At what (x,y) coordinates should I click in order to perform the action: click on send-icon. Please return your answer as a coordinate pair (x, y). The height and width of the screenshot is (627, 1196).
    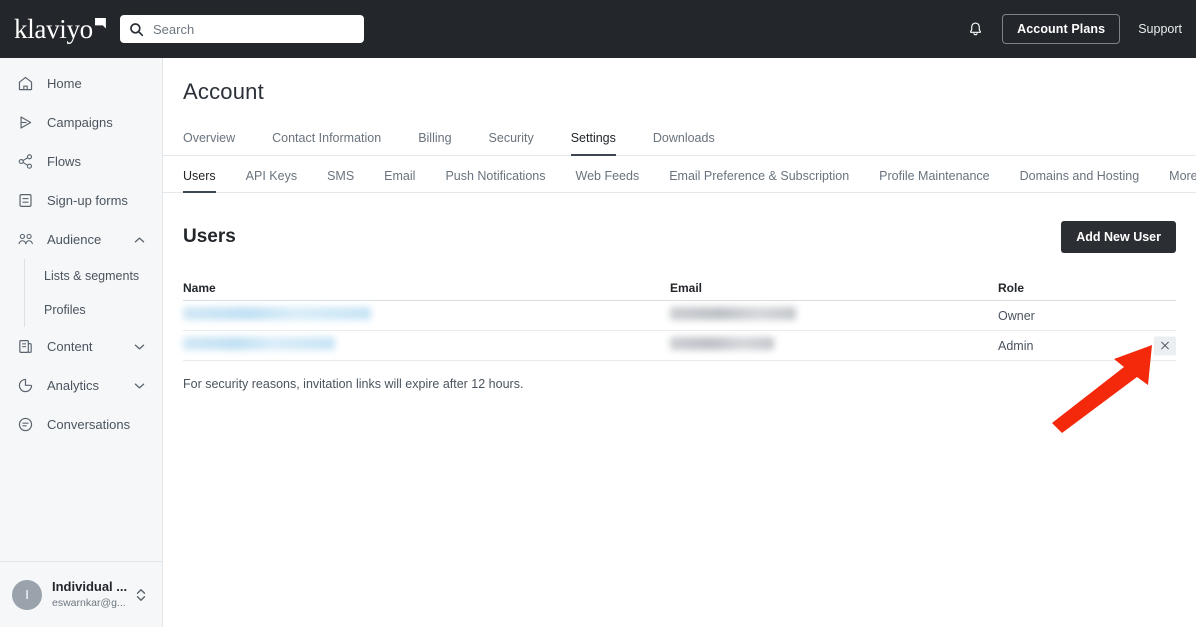
    Looking at the image, I should click on (25, 122).